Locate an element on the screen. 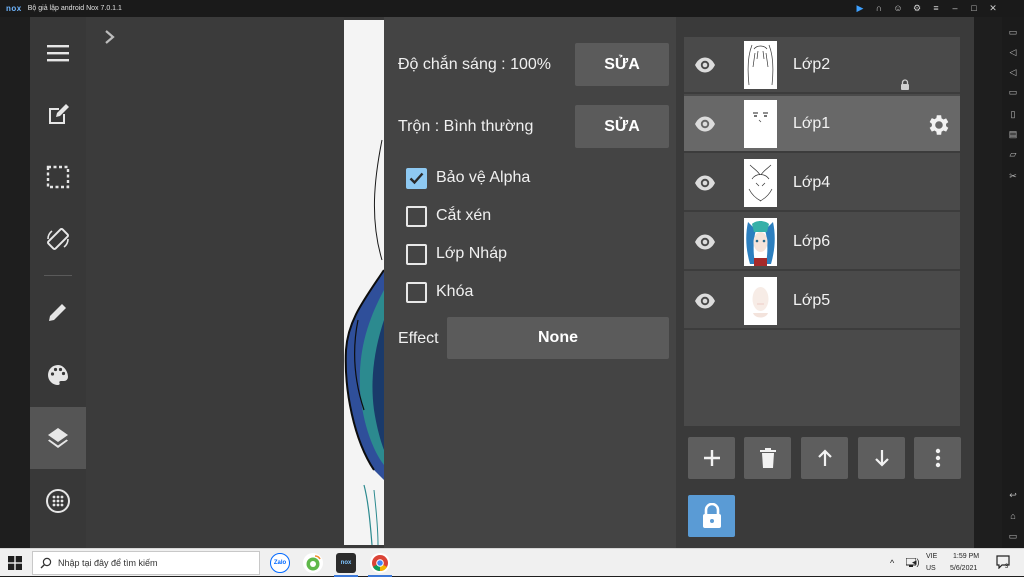 The image size is (1024, 577). language-indicator: VIE is located at coordinates (931, 556).